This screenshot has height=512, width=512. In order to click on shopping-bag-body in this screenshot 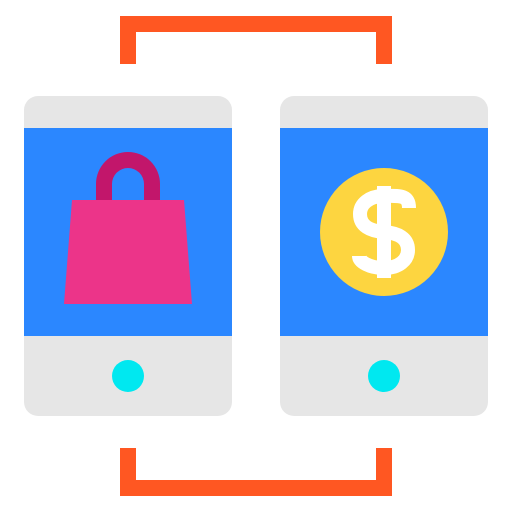, I will do `click(128, 252)`.